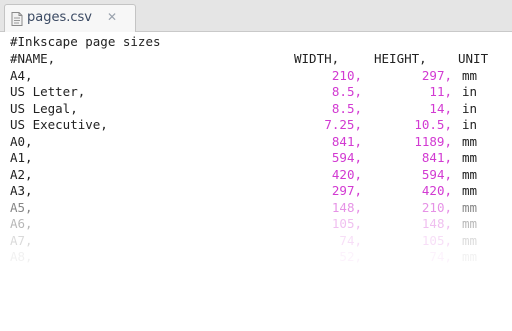  I want to click on table-row: A7, 74, 105, mm, so click(243, 241).